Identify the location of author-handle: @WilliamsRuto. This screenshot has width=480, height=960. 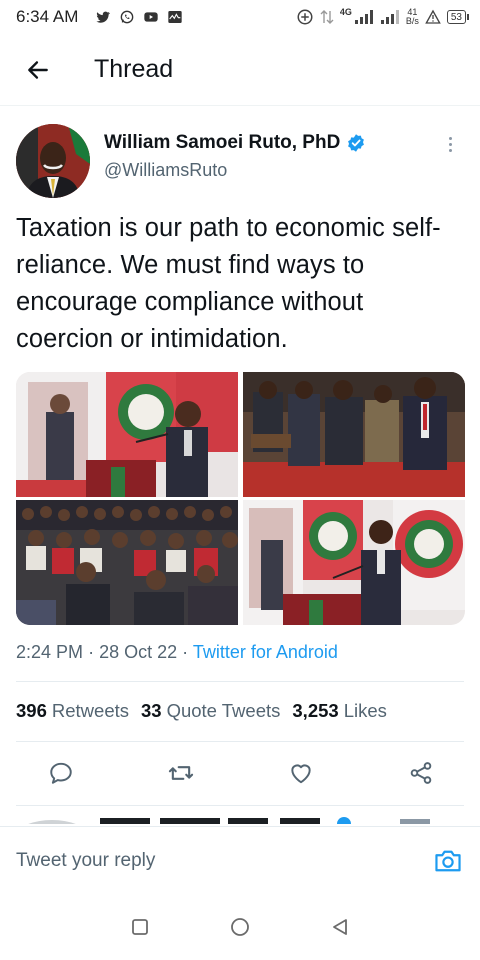
(235, 170).